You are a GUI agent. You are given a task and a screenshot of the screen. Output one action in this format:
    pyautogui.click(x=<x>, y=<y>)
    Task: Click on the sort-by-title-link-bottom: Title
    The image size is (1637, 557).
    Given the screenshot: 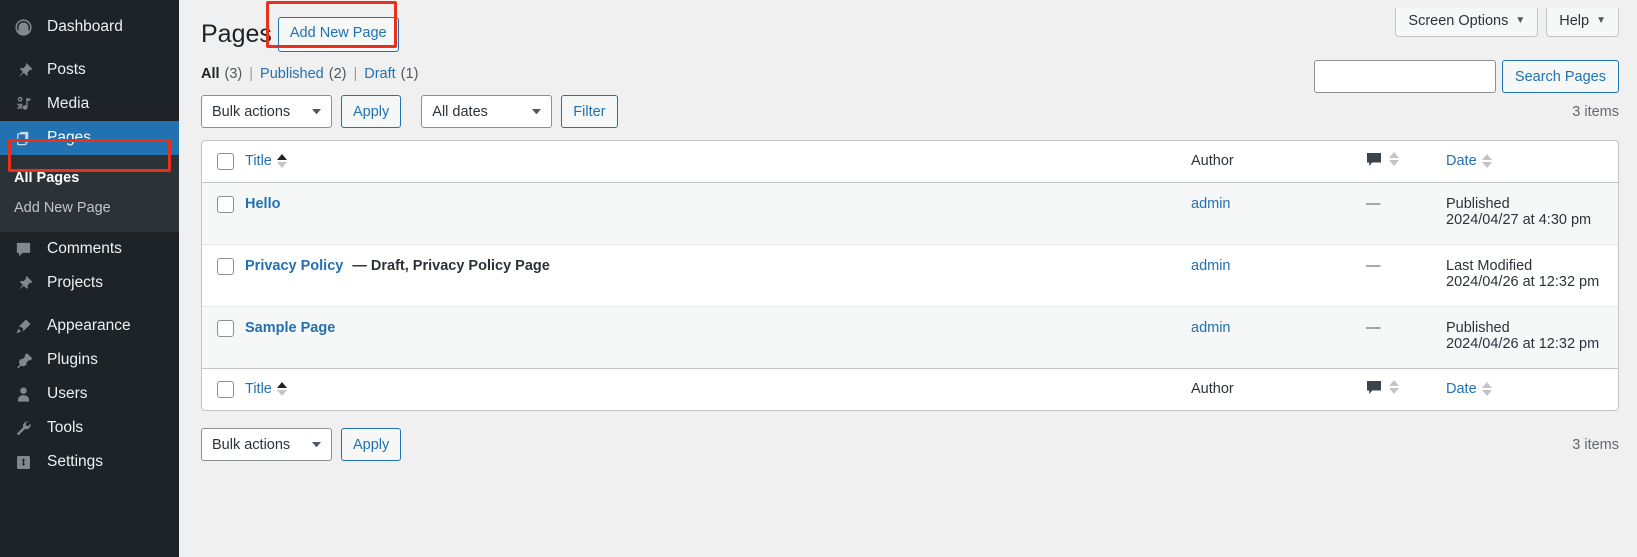 What is the action you would take?
    pyautogui.click(x=266, y=389)
    